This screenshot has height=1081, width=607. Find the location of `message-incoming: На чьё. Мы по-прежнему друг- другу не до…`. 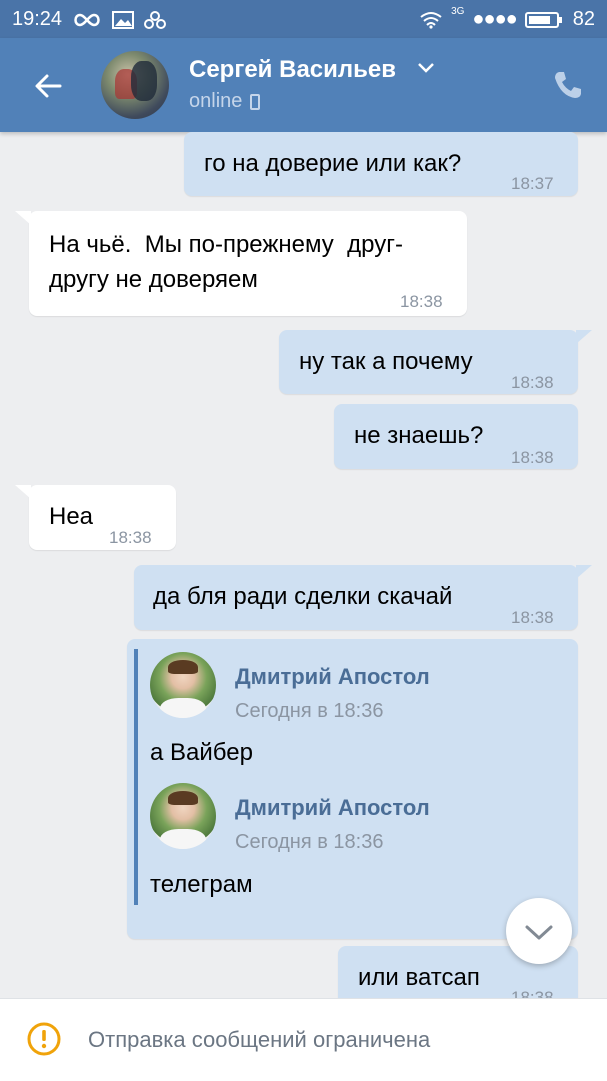

message-incoming: На чьё. Мы по-прежнему друг- другу не до… is located at coordinates (241, 263).